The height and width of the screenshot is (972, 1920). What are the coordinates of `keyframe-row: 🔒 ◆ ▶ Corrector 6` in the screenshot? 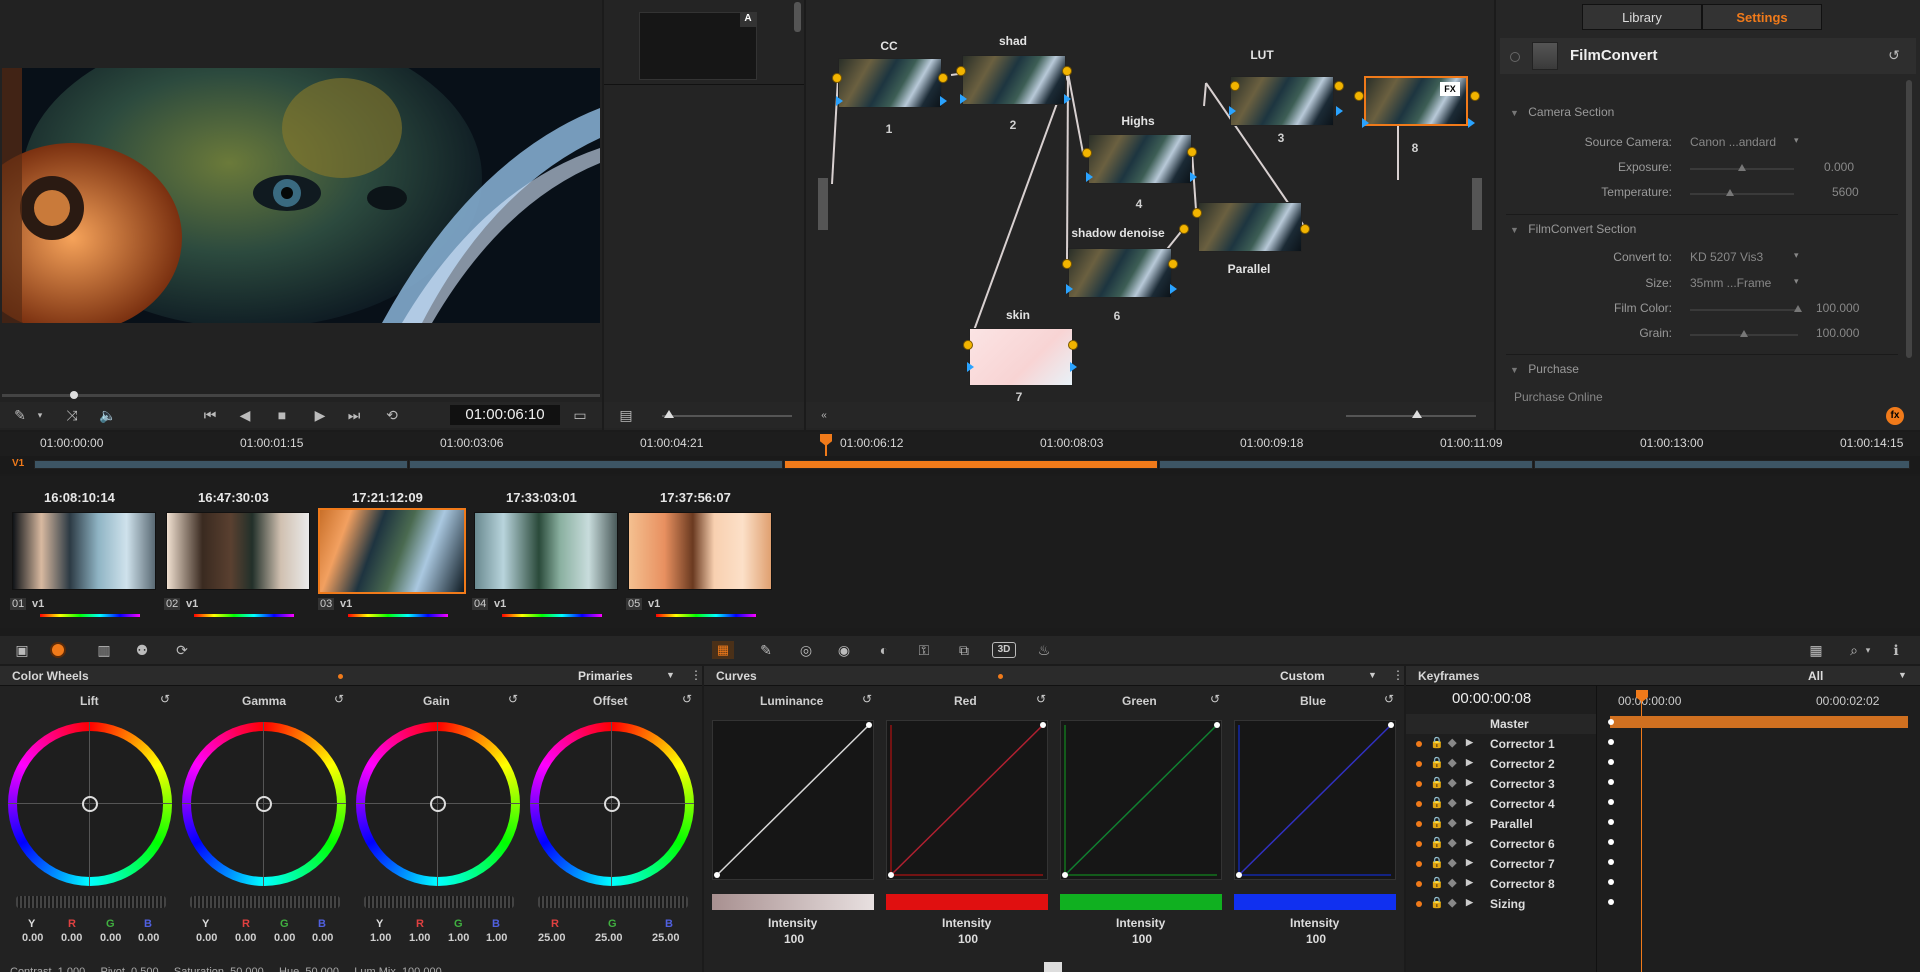 It's located at (1501, 844).